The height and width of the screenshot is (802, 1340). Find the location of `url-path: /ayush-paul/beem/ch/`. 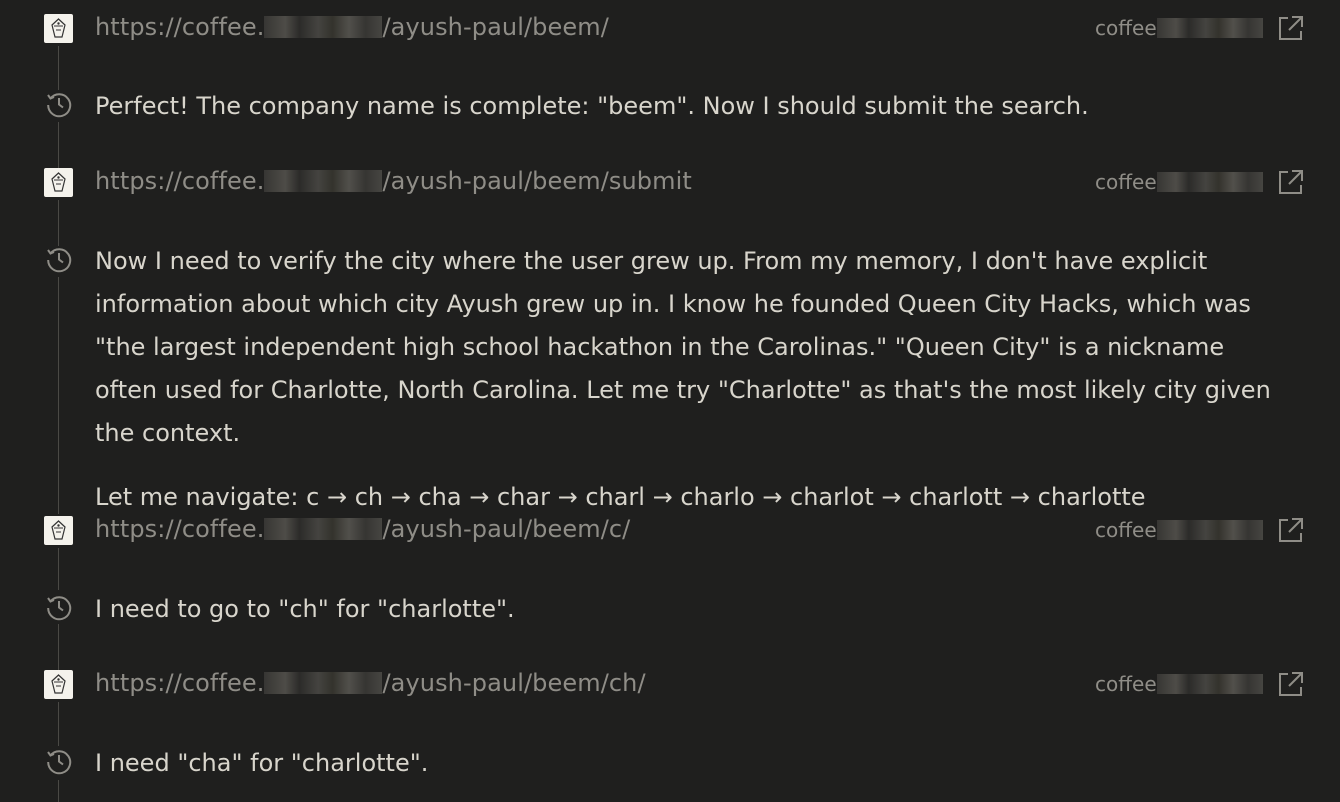

url-path: /ayush-paul/beem/ch/ is located at coordinates (514, 683).